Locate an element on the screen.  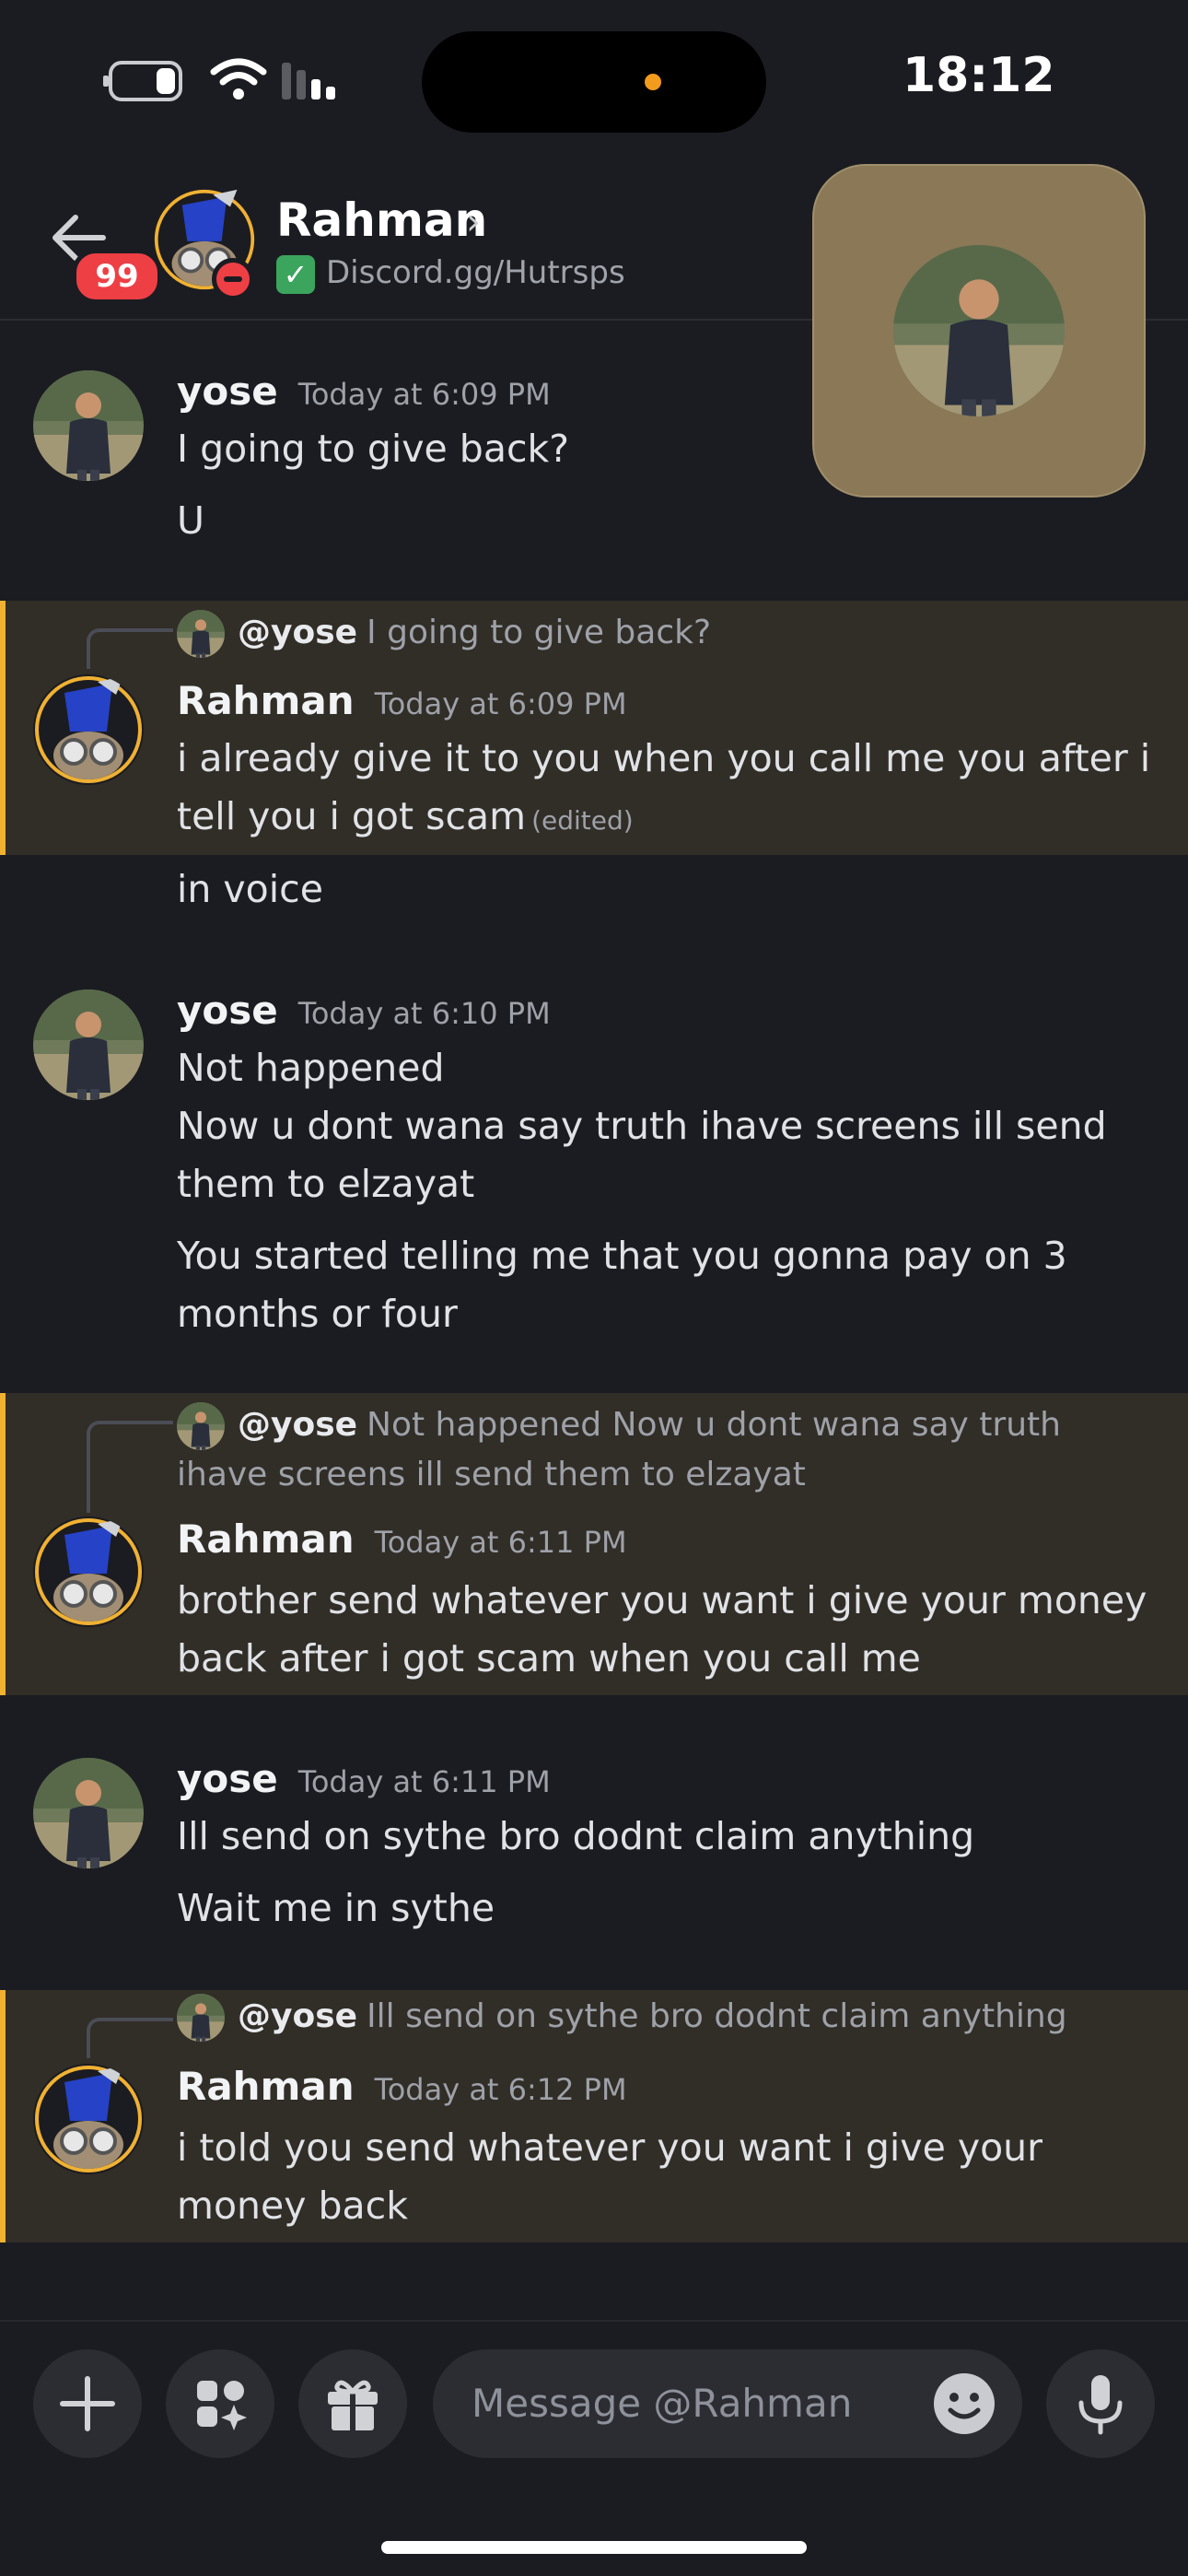
dm-title: Rahman is located at coordinates (381, 220).